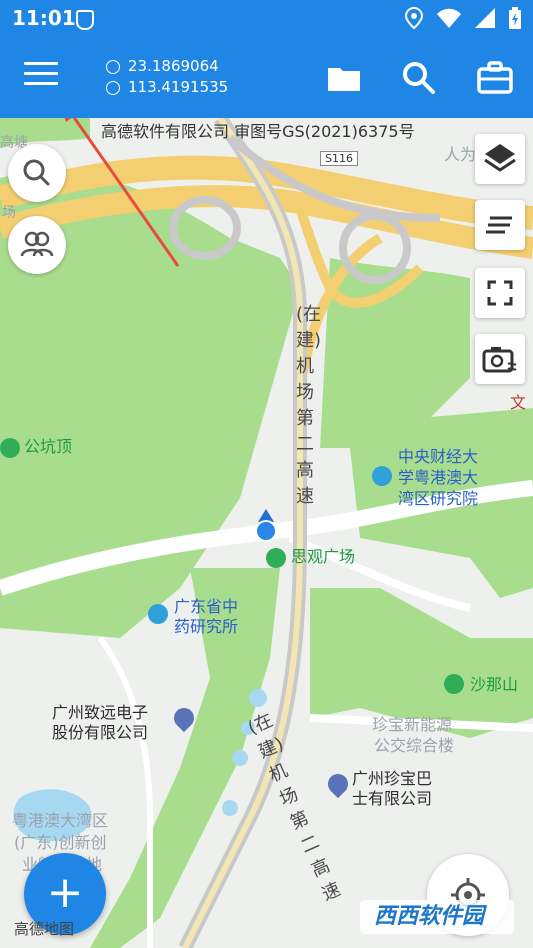 The width and height of the screenshot is (533, 948). I want to click on list-icon, so click(499, 225).